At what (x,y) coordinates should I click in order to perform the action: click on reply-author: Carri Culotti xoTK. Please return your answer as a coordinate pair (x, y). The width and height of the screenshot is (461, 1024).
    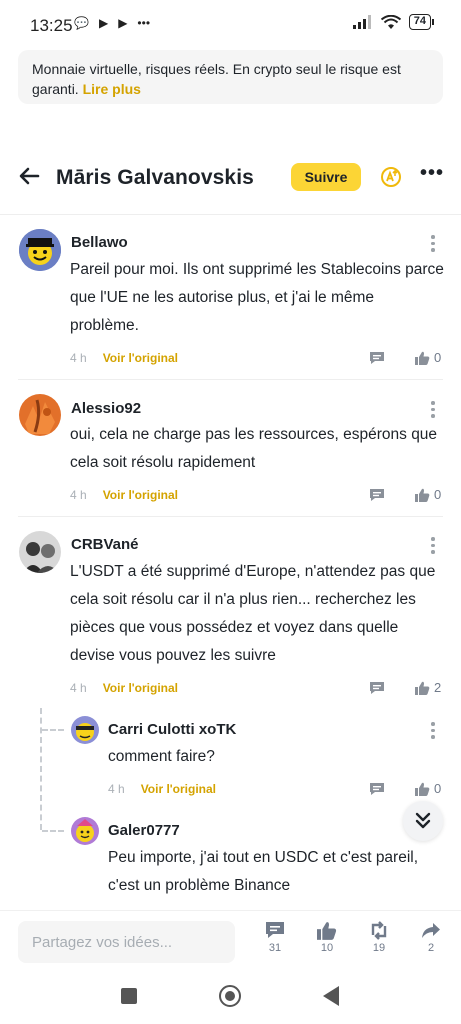
    Looking at the image, I should click on (172, 729).